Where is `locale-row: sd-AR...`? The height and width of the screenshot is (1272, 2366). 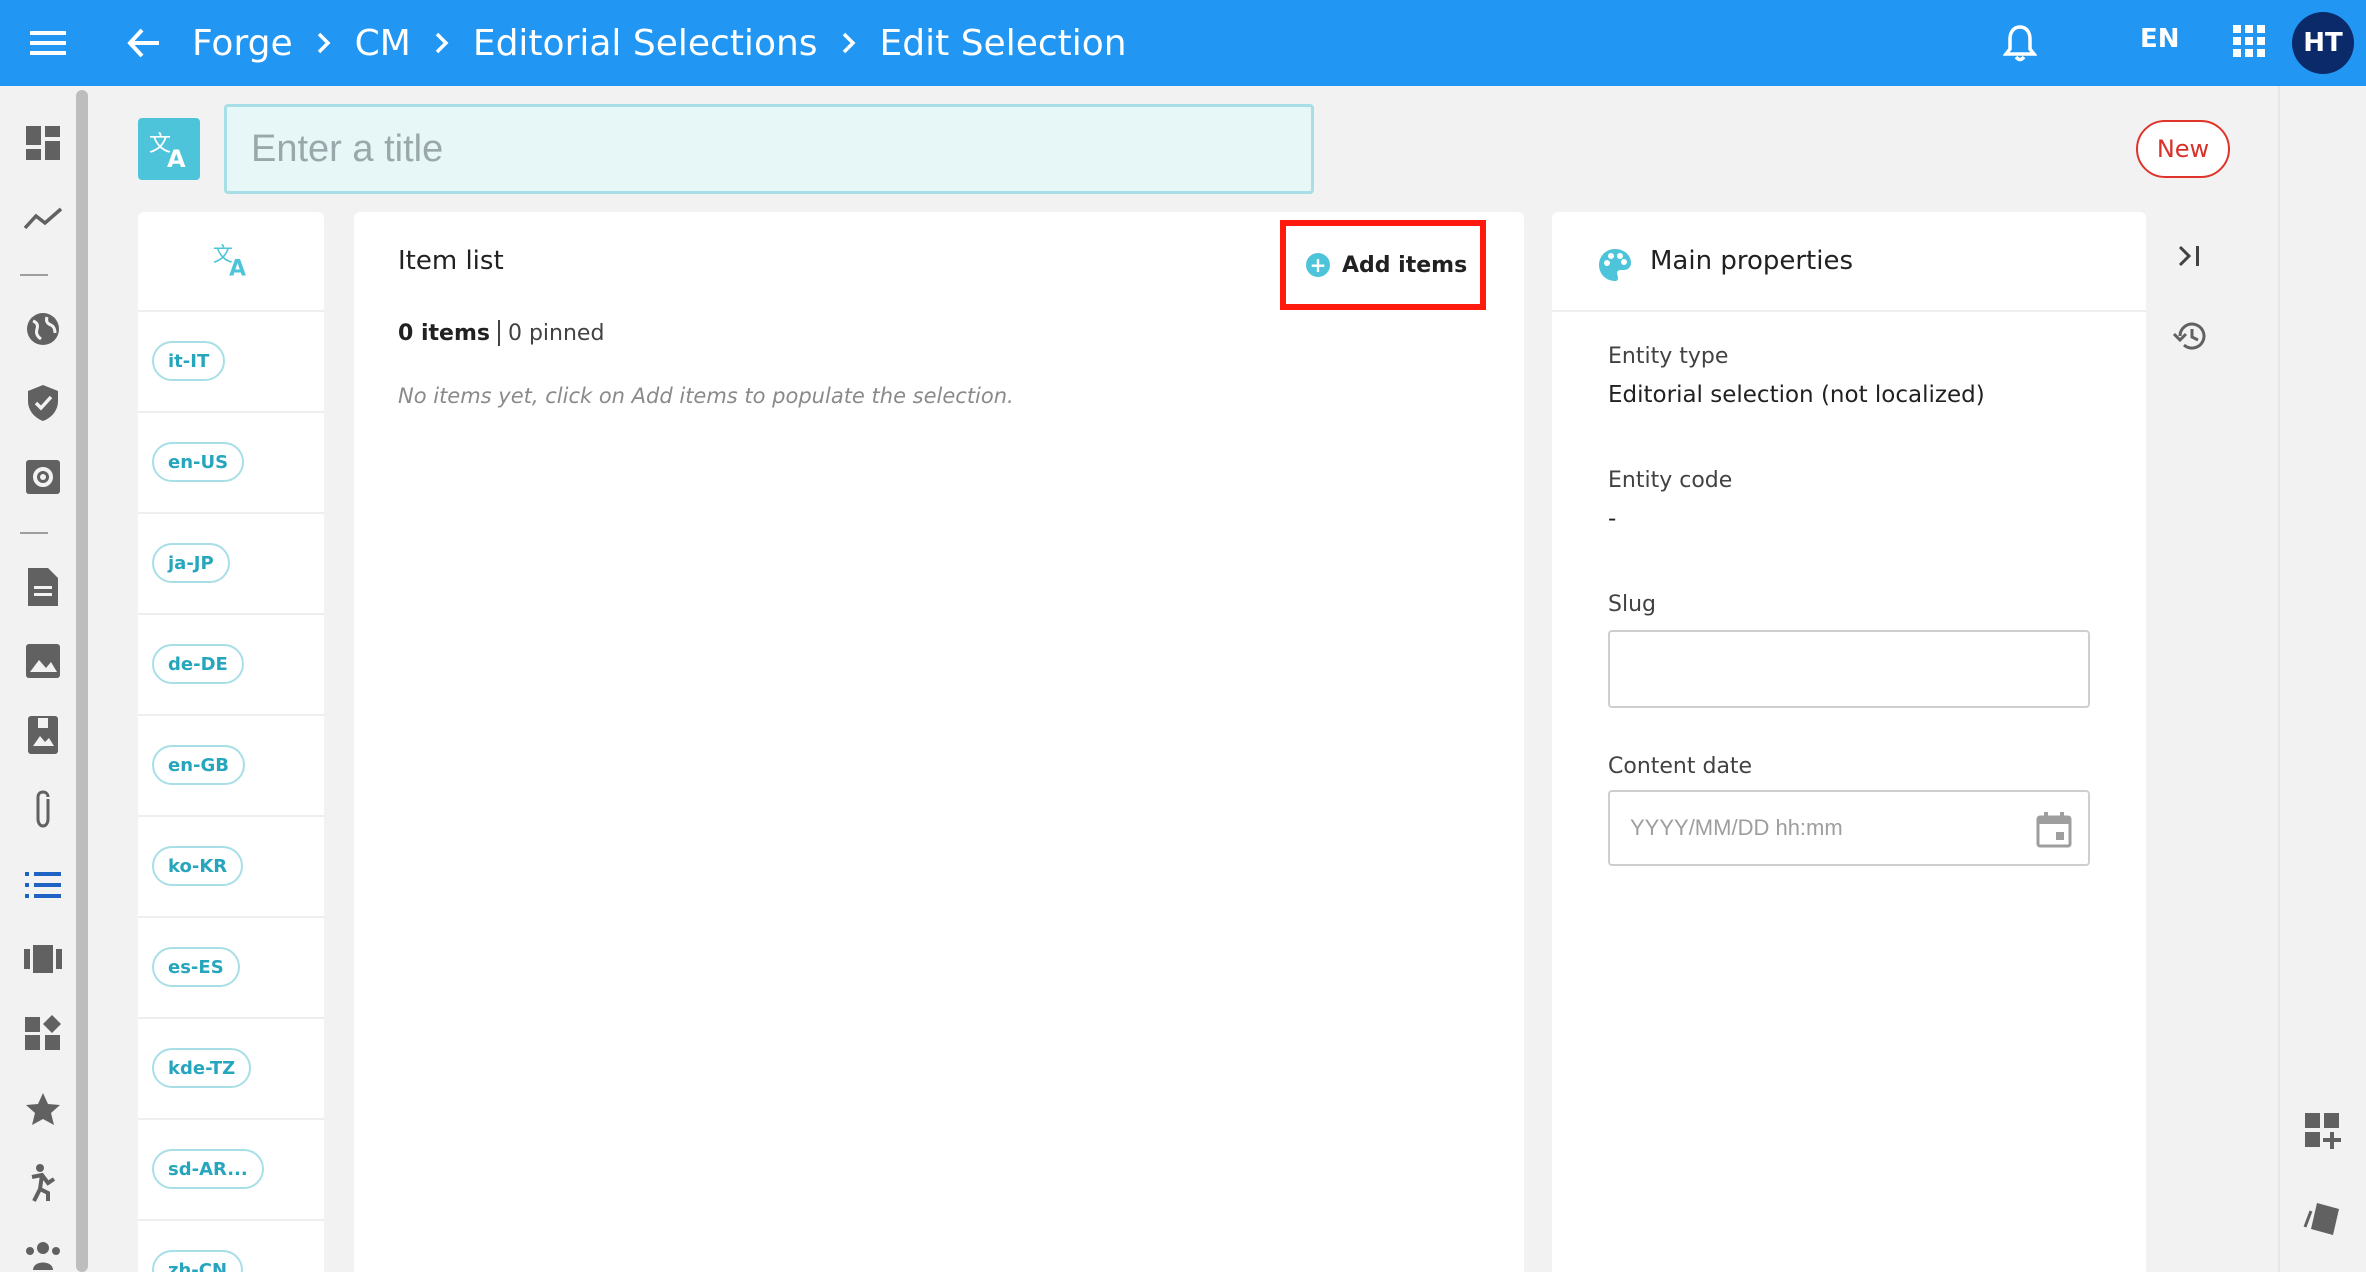
locale-row: sd-AR... is located at coordinates (231, 1170).